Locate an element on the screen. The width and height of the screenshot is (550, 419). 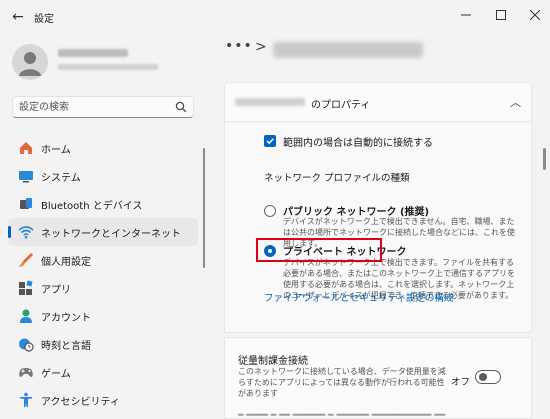
sidebar-item-label: ネットワークとインターネット is located at coordinates (111, 234).